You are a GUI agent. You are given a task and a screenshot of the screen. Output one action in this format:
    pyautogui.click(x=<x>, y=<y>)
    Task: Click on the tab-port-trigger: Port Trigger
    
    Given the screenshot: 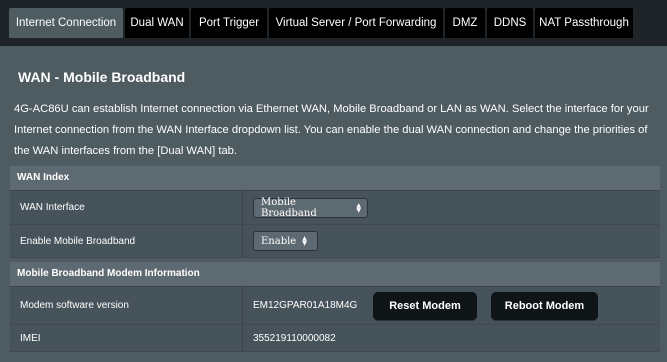 What is the action you would take?
    pyautogui.click(x=229, y=23)
    